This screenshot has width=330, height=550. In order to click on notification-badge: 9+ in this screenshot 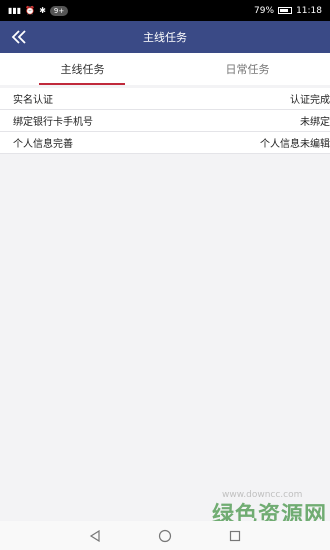, I will do `click(59, 10)`.